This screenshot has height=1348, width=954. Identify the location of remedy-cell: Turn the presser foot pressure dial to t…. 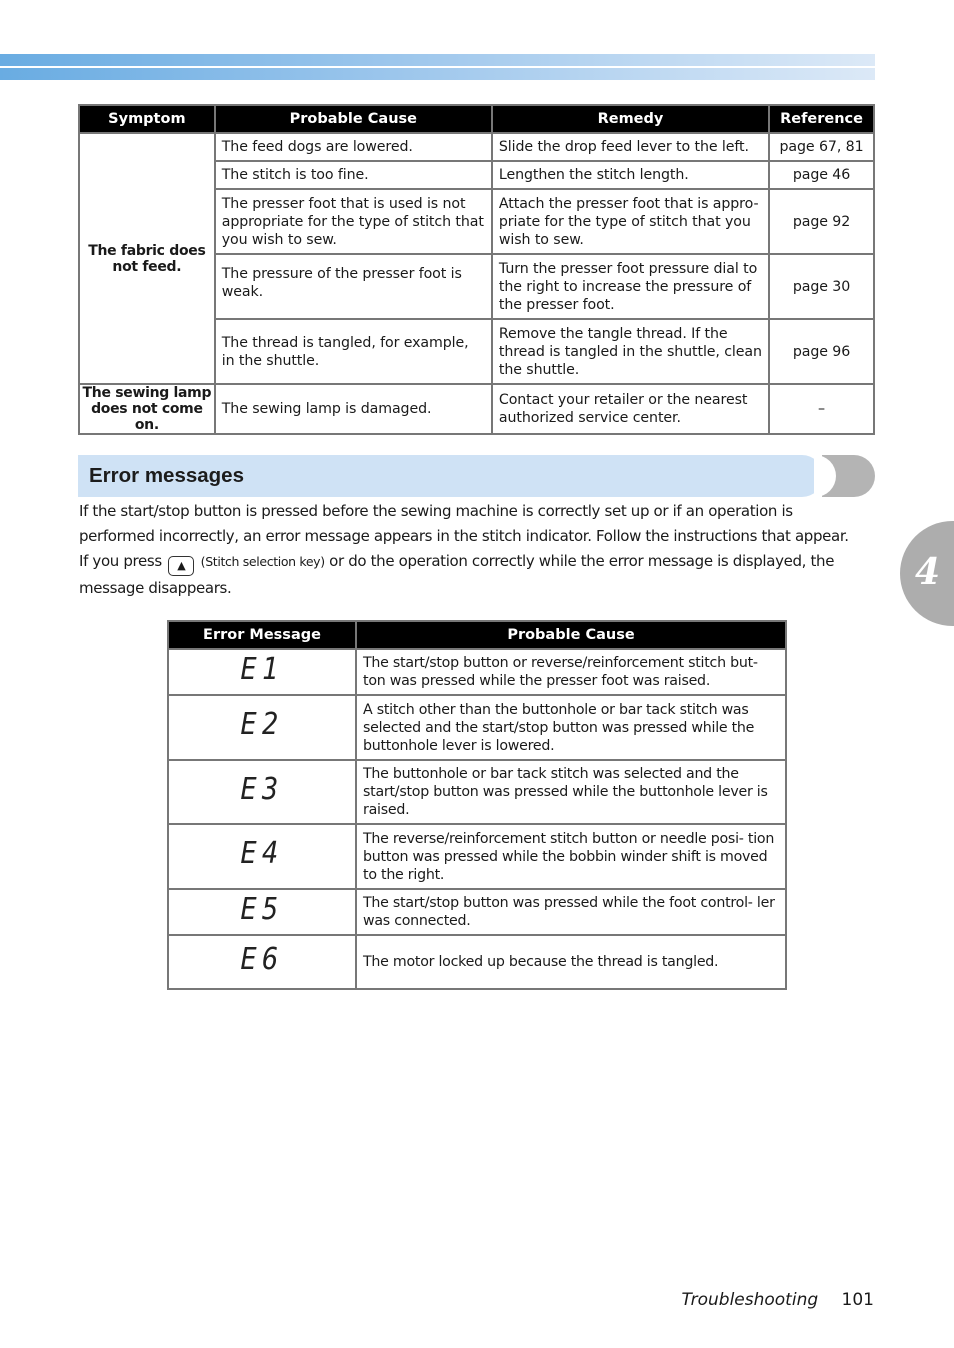
(630, 286).